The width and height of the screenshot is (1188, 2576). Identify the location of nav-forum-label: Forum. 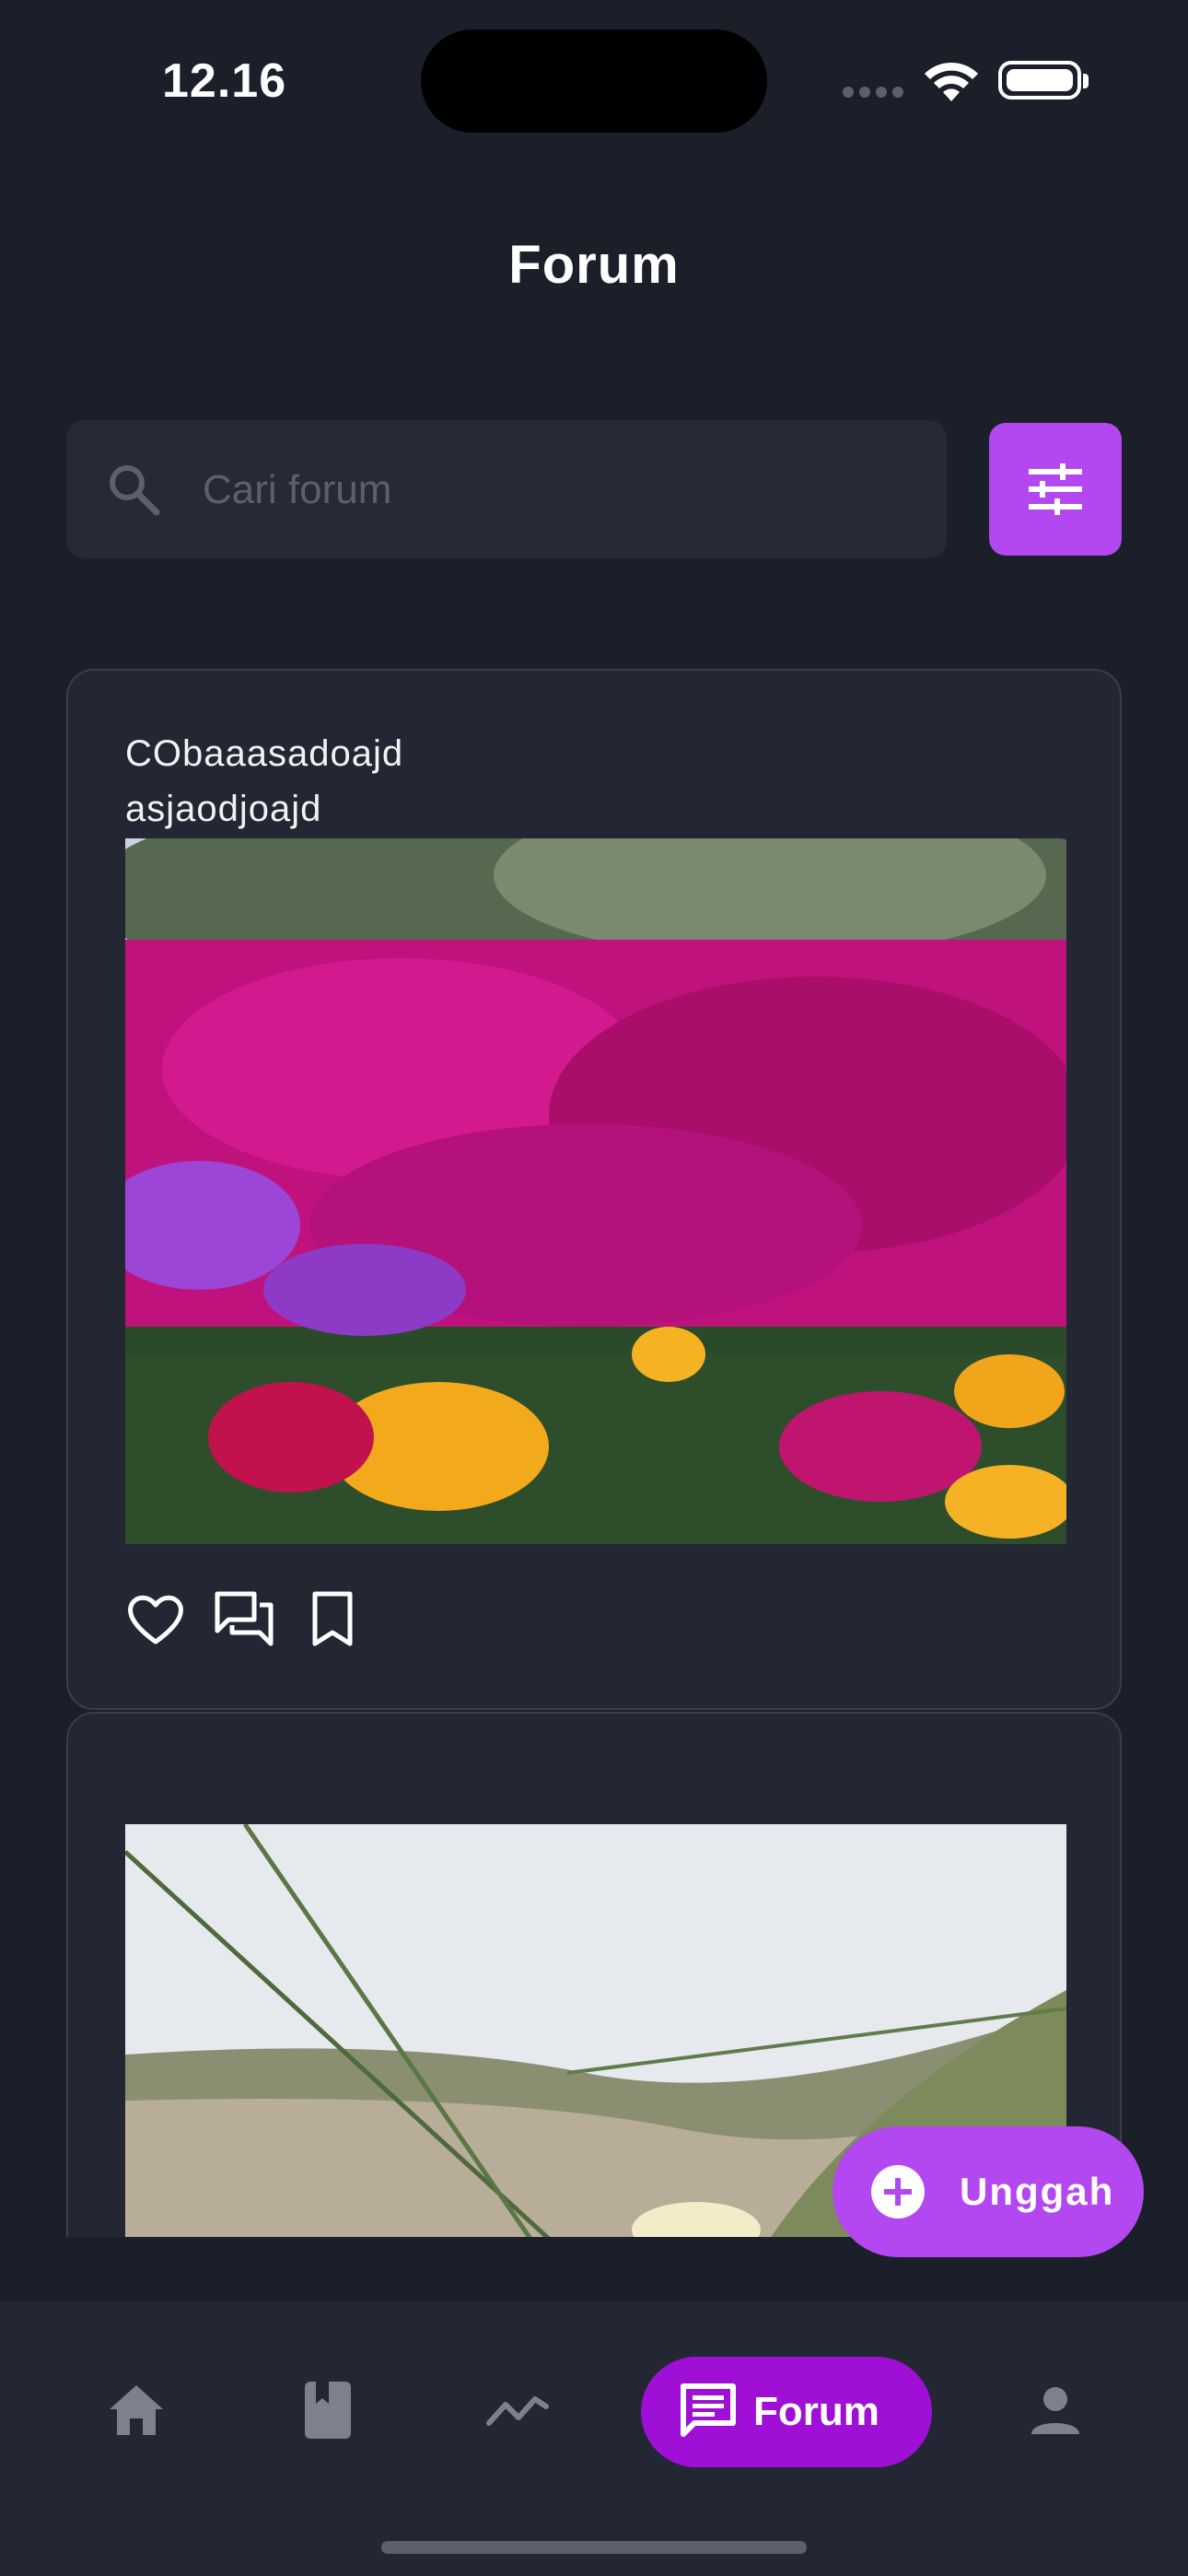
(816, 2411).